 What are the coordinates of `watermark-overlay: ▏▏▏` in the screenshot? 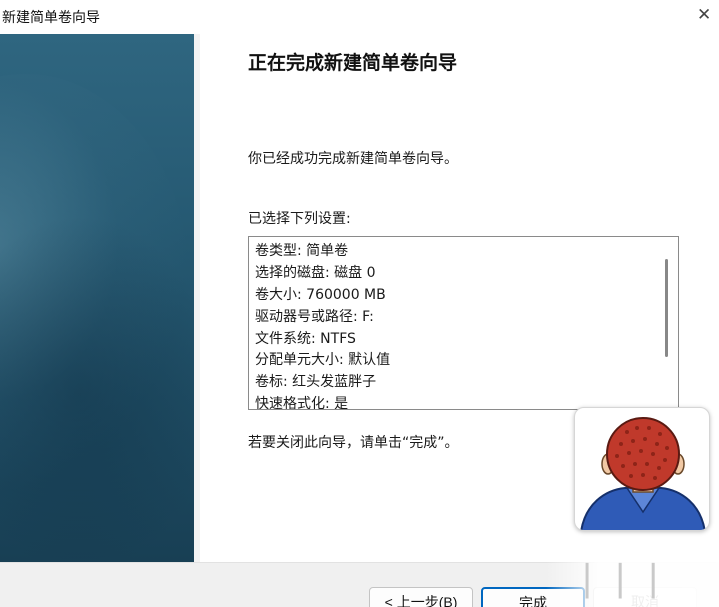 It's located at (632, 581).